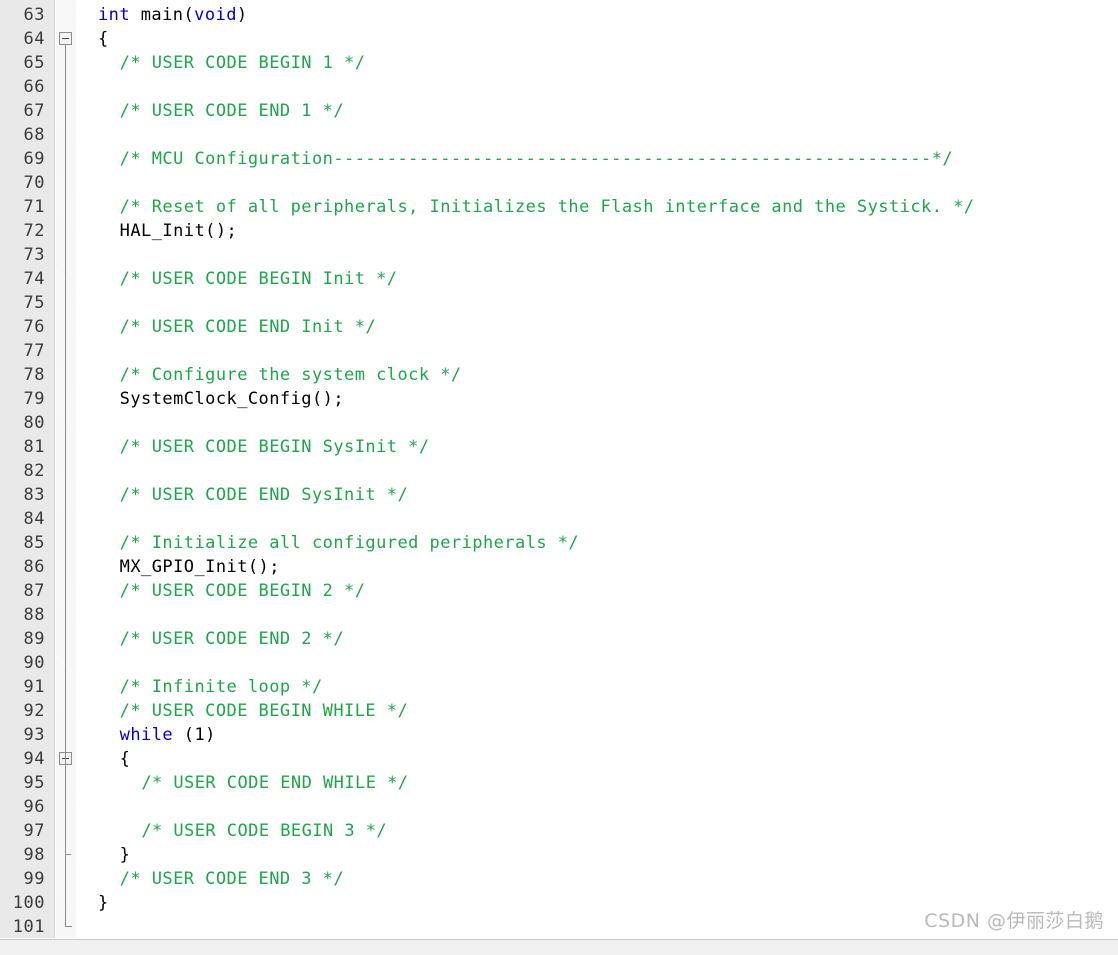 Image resolution: width=1118 pixels, height=955 pixels. Describe the element at coordinates (199, 567) in the screenshot. I see `code-token-txt: MX_GPIO_Init();` at that location.